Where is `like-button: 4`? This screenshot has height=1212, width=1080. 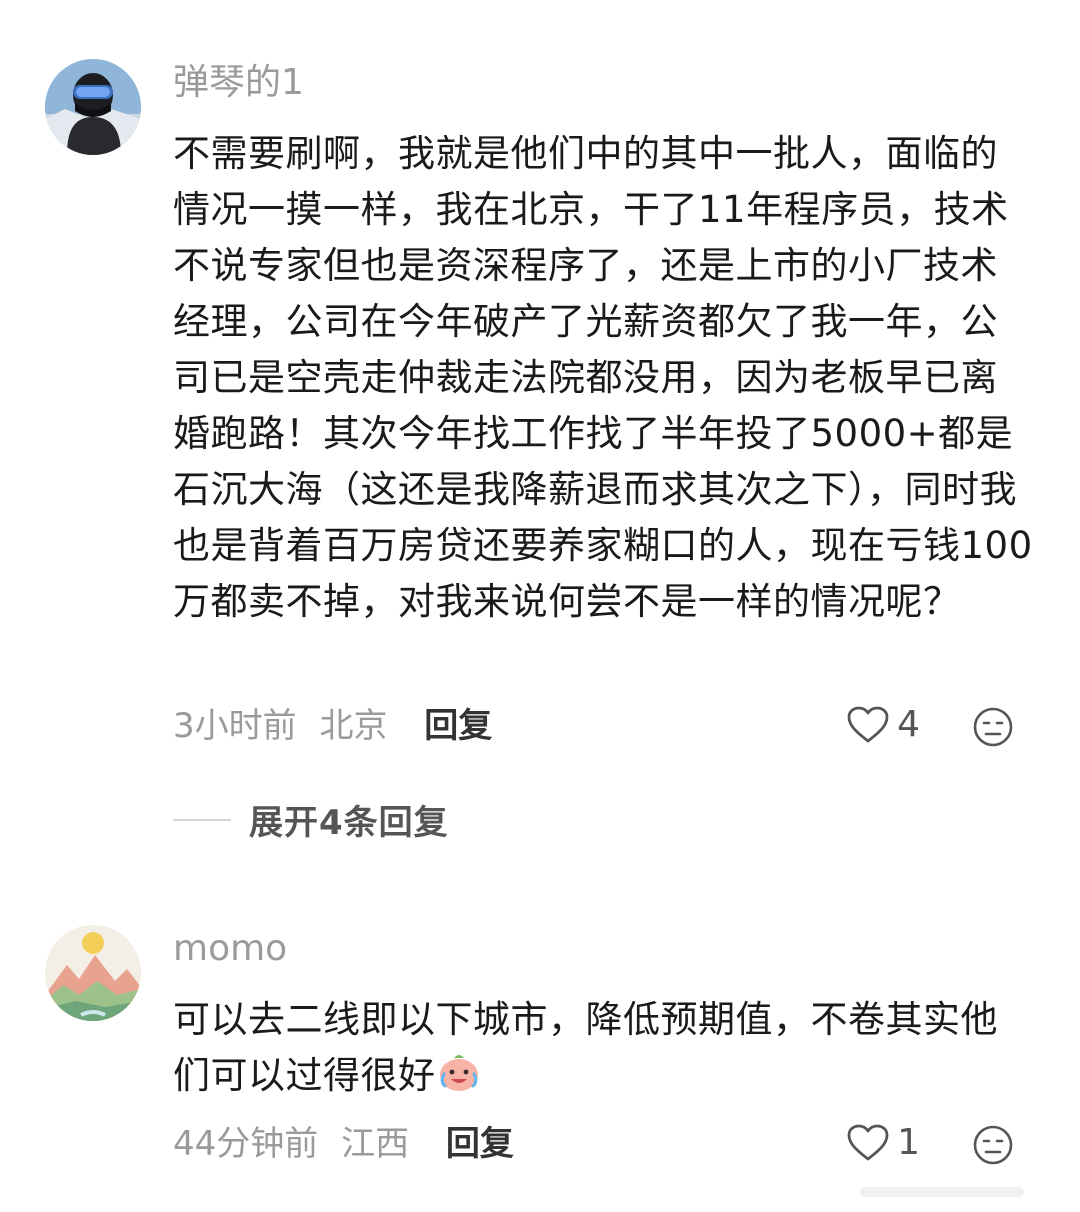
like-button: 4 is located at coordinates (883, 724).